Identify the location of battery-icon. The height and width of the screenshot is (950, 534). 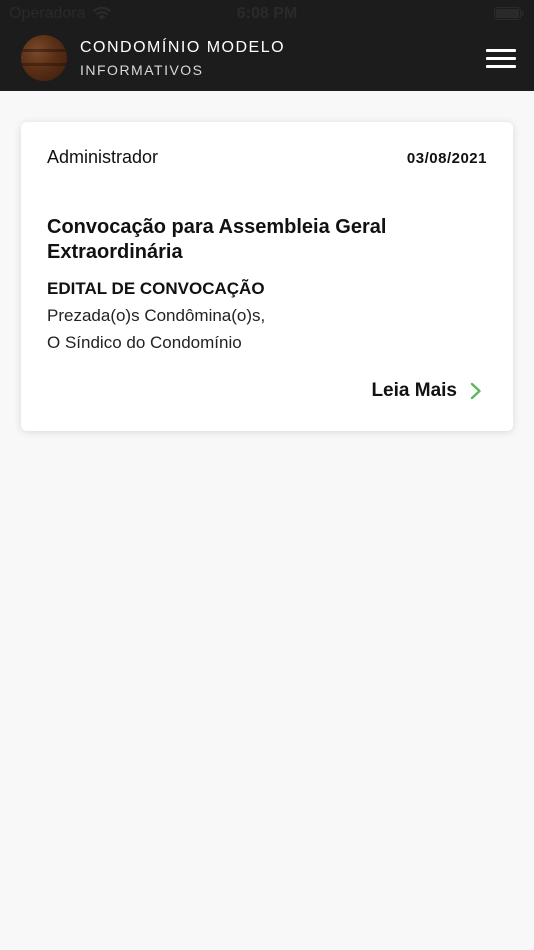
(509, 13).